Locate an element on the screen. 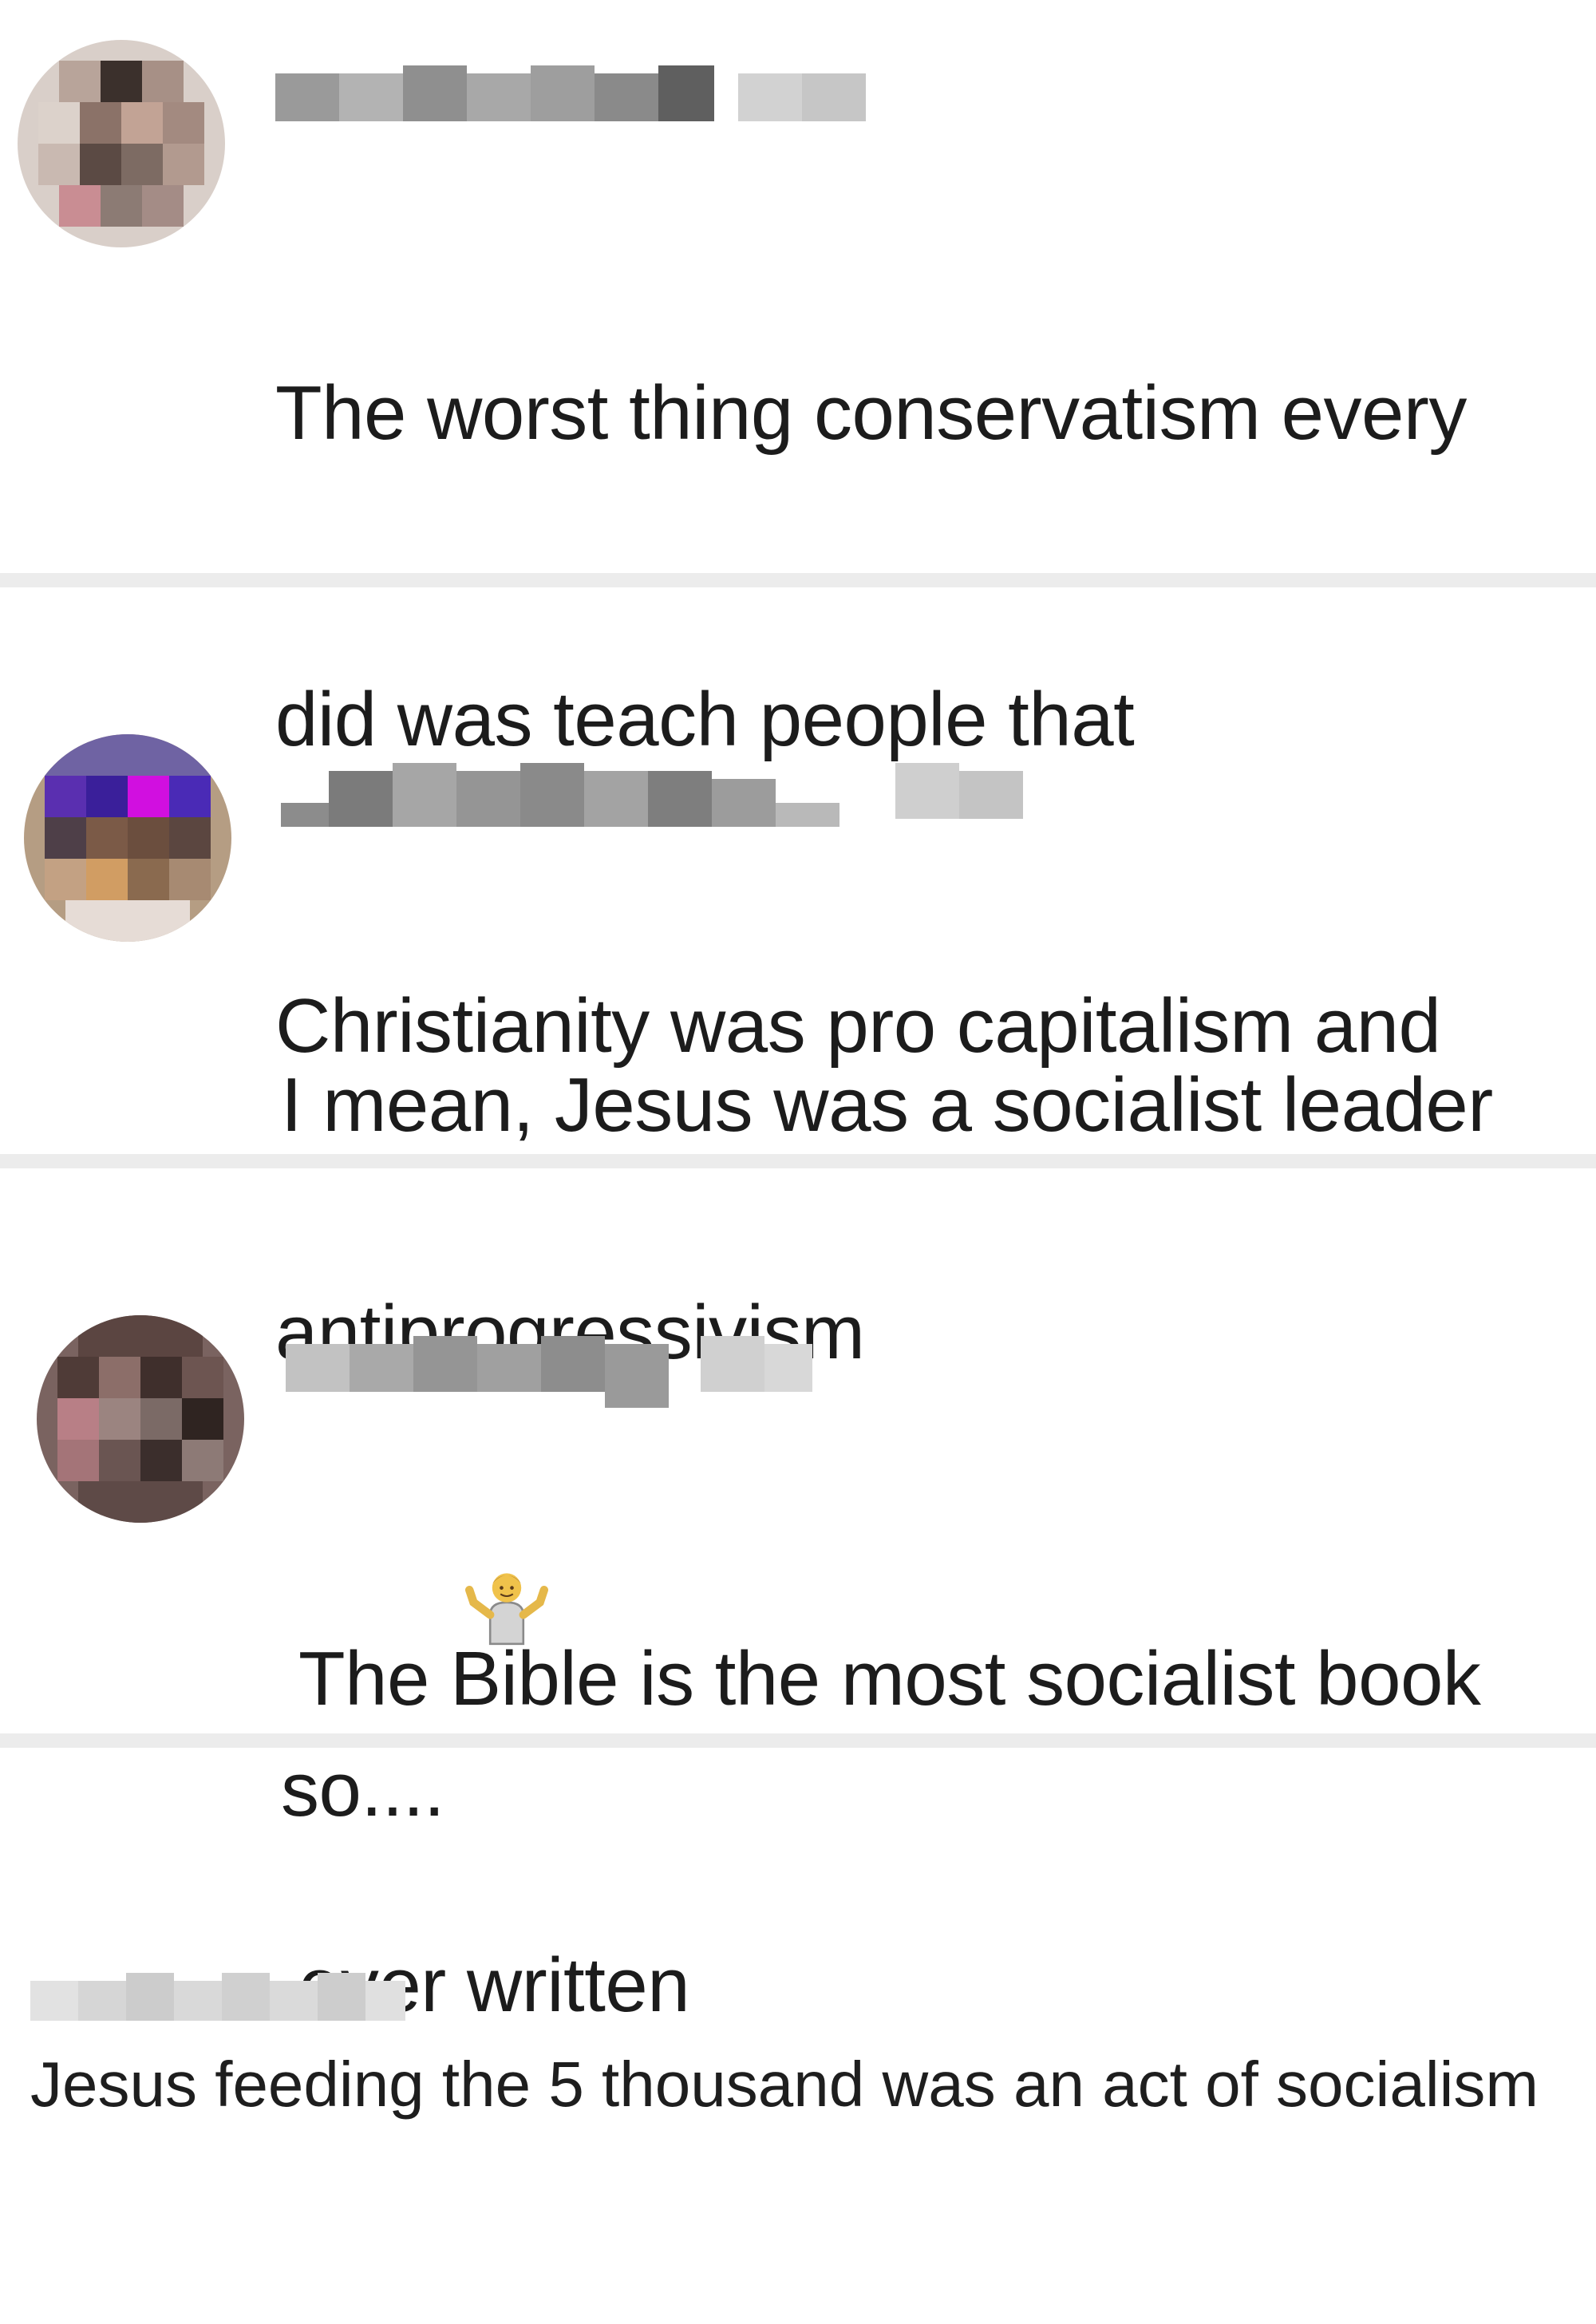  comment-line: I mean, Jesus was a socialist leader is located at coordinates (887, 1105).